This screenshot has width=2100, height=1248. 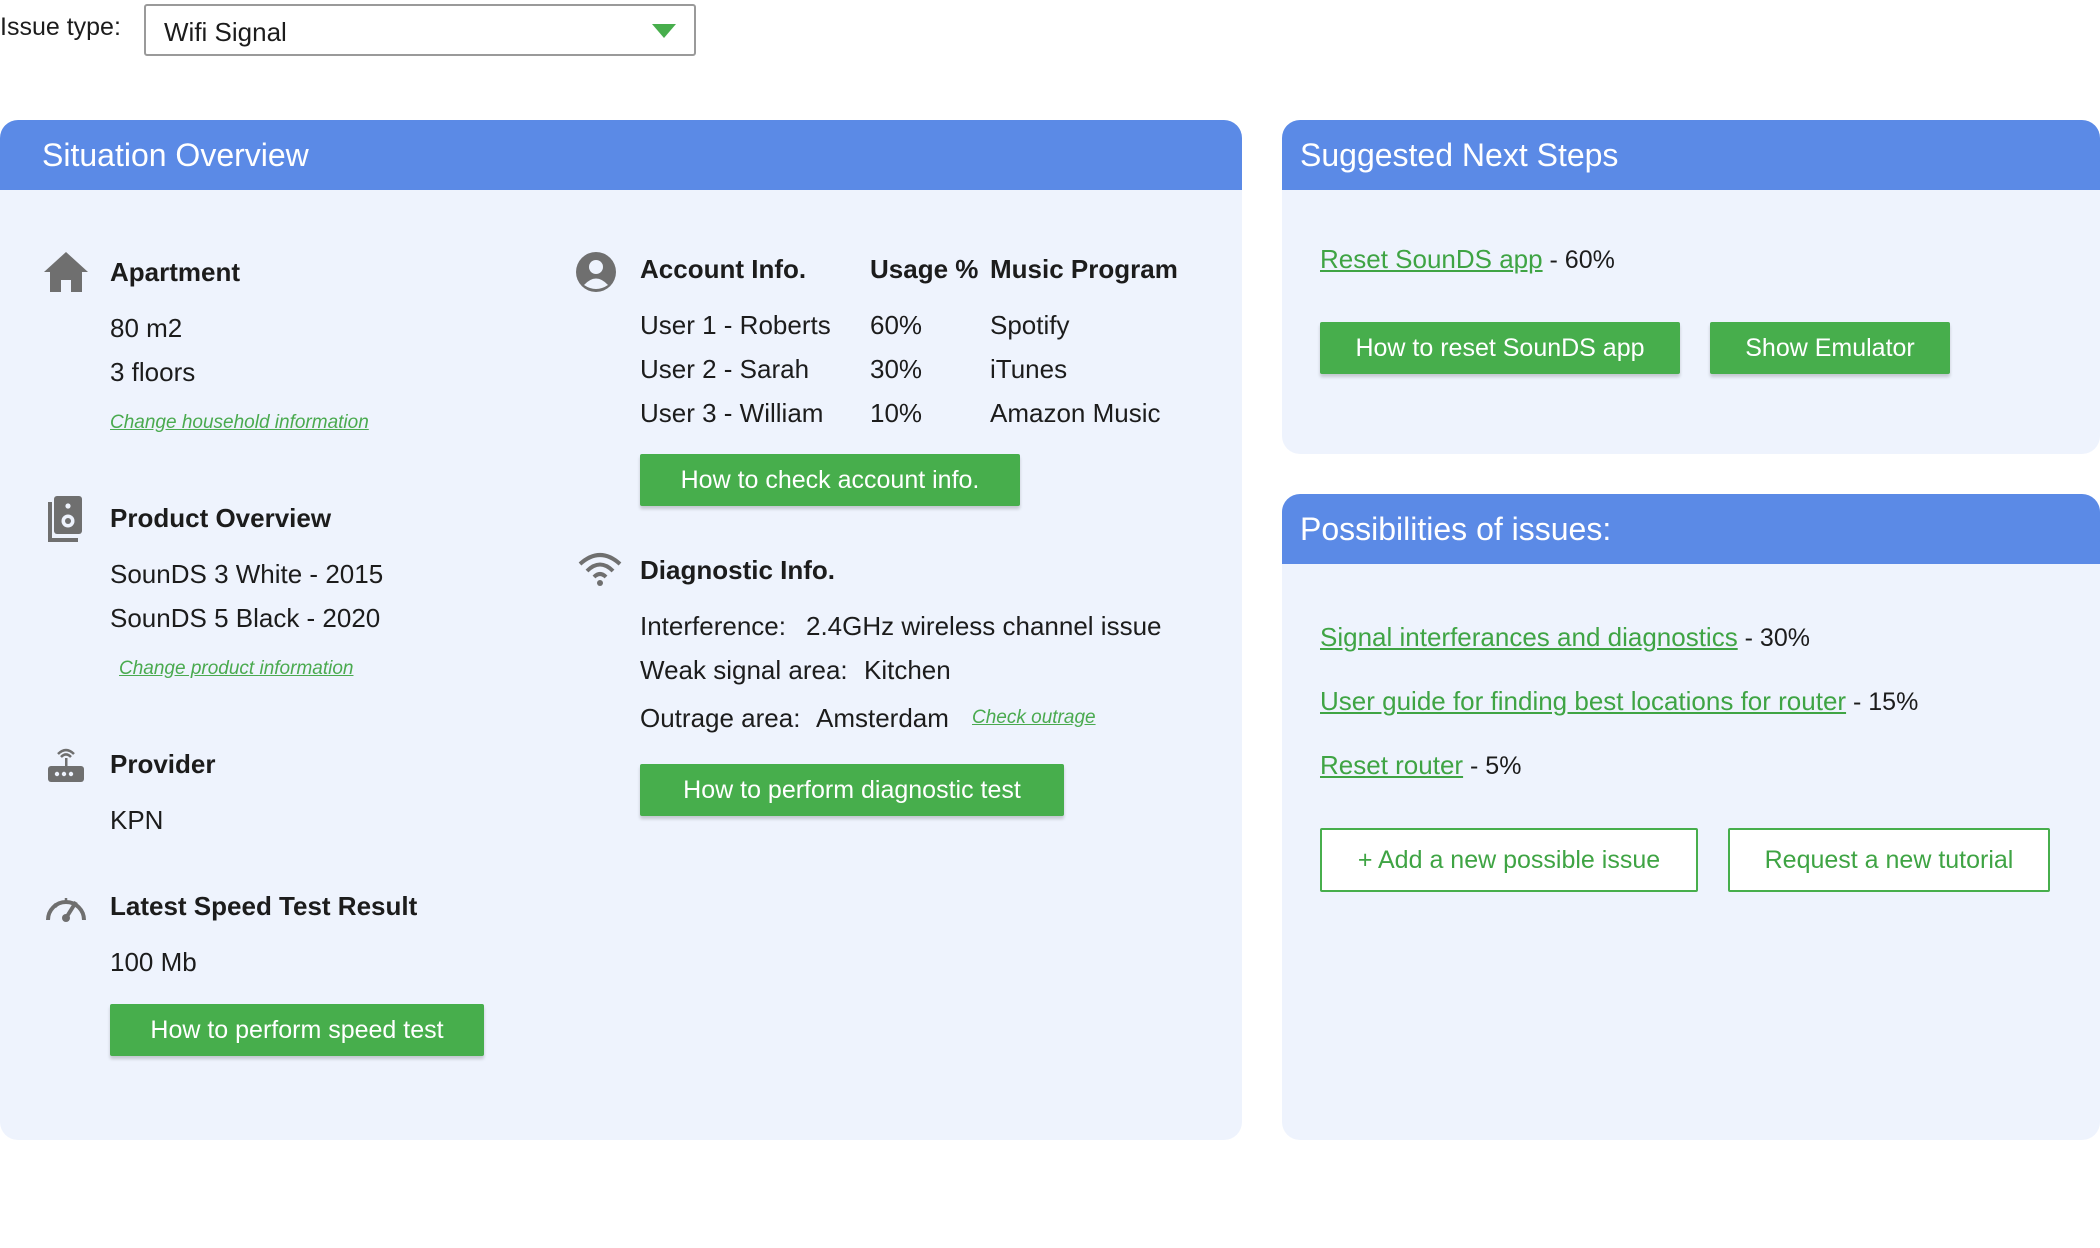 What do you see at coordinates (1529, 637) in the screenshot?
I see `issue-link-interference: Signal interferances and diagnostics` at bounding box center [1529, 637].